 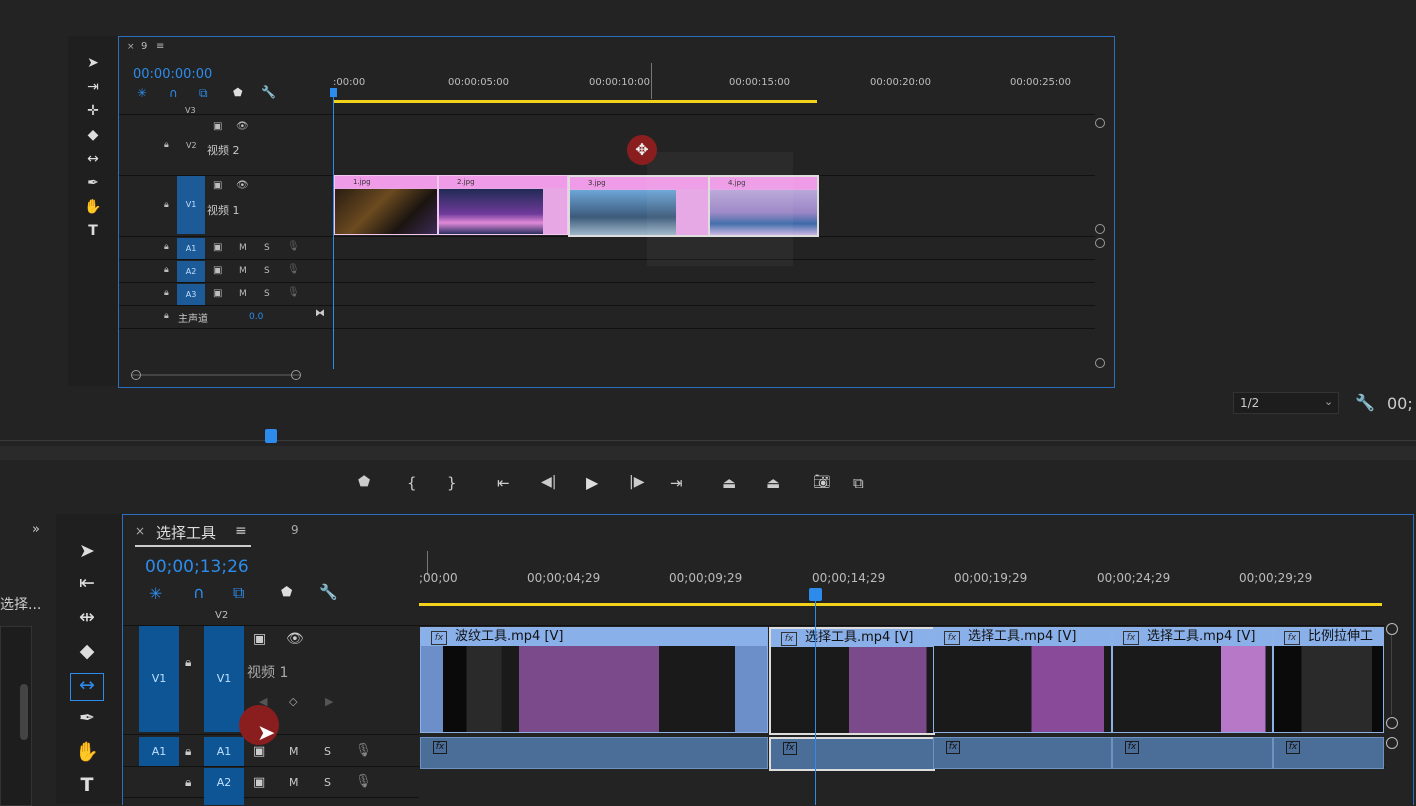 I want to click on bottom-timecode: 00;00;13;26, so click(x=197, y=567).